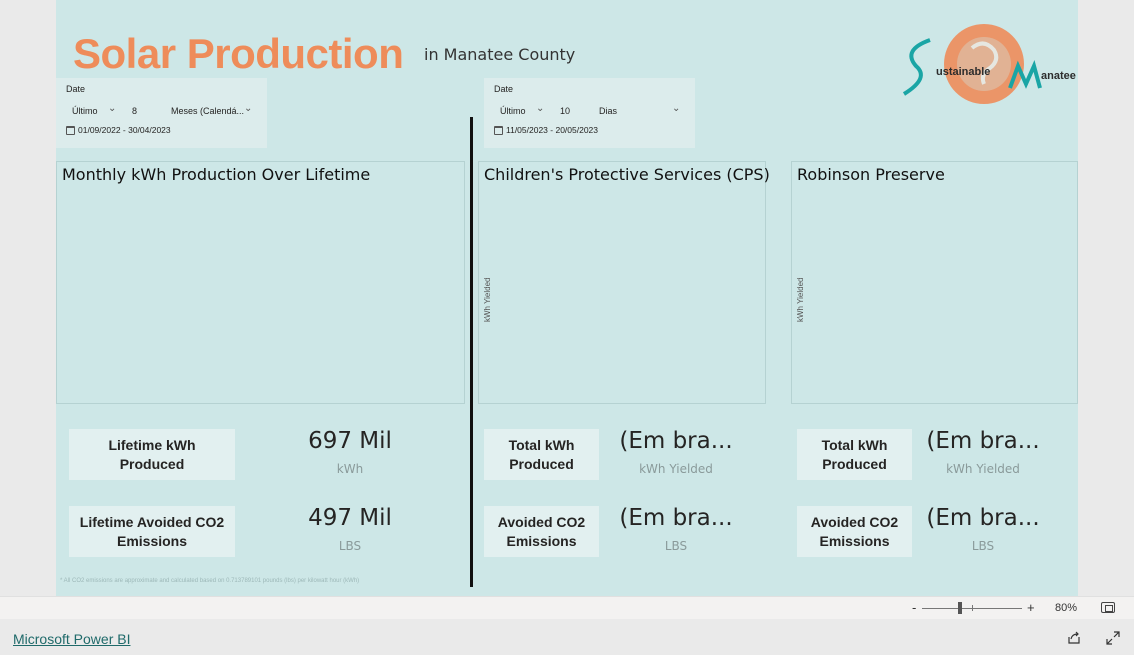 Image resolution: width=1134 pixels, height=655 pixels. What do you see at coordinates (854, 531) in the screenshot?
I see `kpi-label-robinson-co2: Avoided CO2 Emissions` at bounding box center [854, 531].